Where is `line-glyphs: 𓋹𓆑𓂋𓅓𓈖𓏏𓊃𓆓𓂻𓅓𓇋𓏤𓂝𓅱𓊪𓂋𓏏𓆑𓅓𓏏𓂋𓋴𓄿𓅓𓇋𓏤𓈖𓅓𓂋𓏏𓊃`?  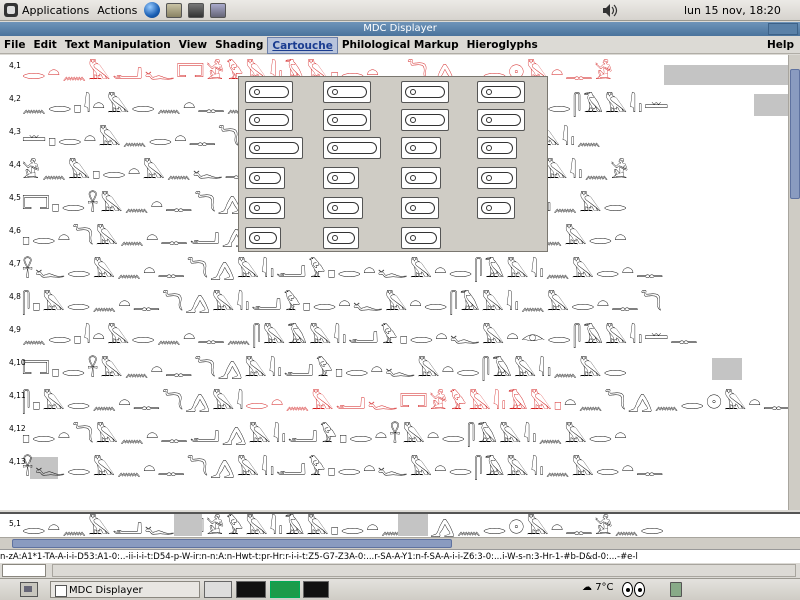
line-glyphs: 𓋹𓆑𓂋𓅓𓈖𓏏𓊃𓆓𓂻𓅓𓇋𓏤𓂝𓅱𓊪𓂋𓏏𓆑𓅓𓏏𓂋𓋴𓄿𓅓𓇋𓏤𓈖𓅓𓂋𓏏𓊃 is located at coordinates (344, 270).